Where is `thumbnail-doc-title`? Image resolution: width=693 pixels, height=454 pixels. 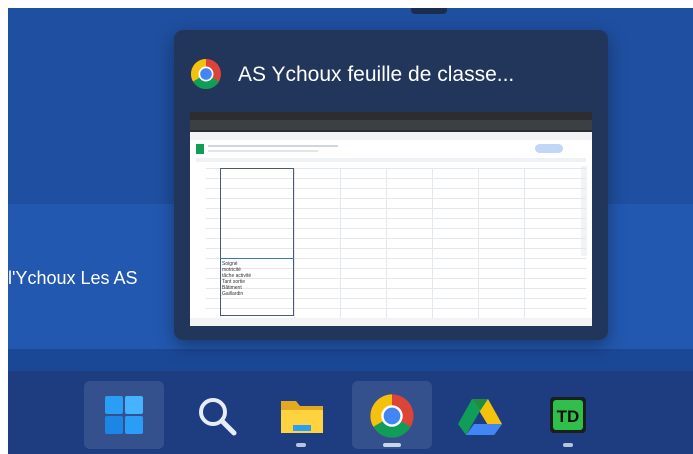
thumbnail-doc-title is located at coordinates (273, 146).